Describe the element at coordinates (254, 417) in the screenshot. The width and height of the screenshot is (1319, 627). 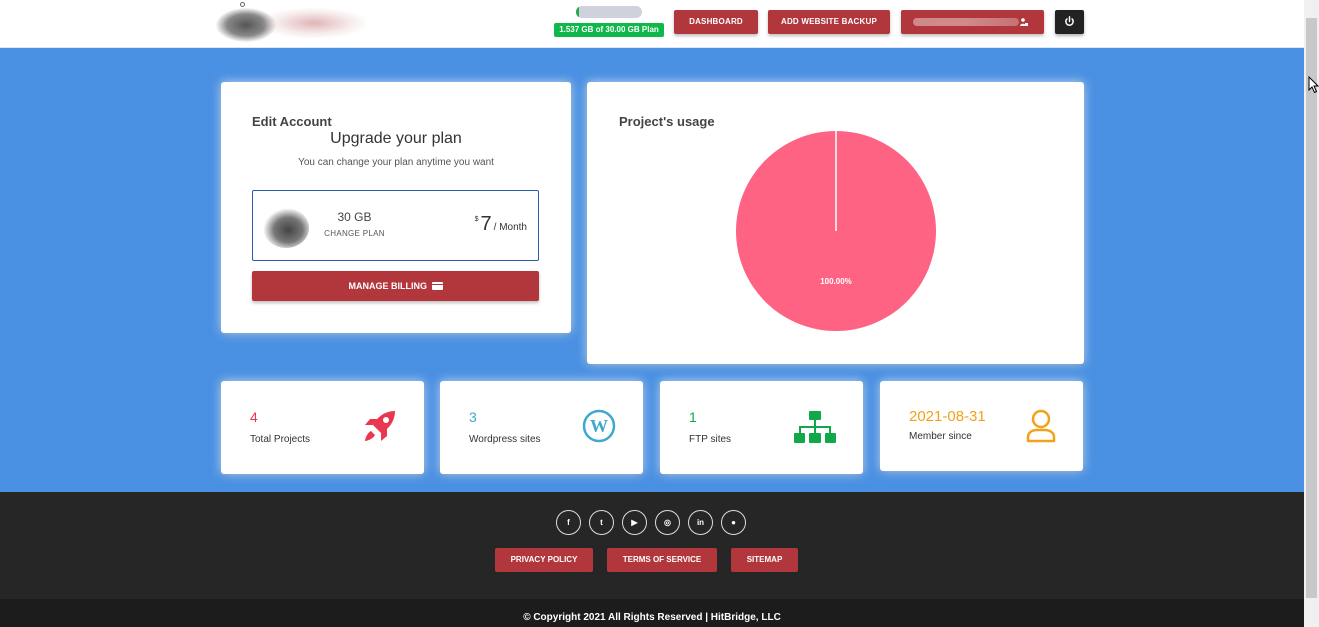
I see `stat-value: 4` at that location.